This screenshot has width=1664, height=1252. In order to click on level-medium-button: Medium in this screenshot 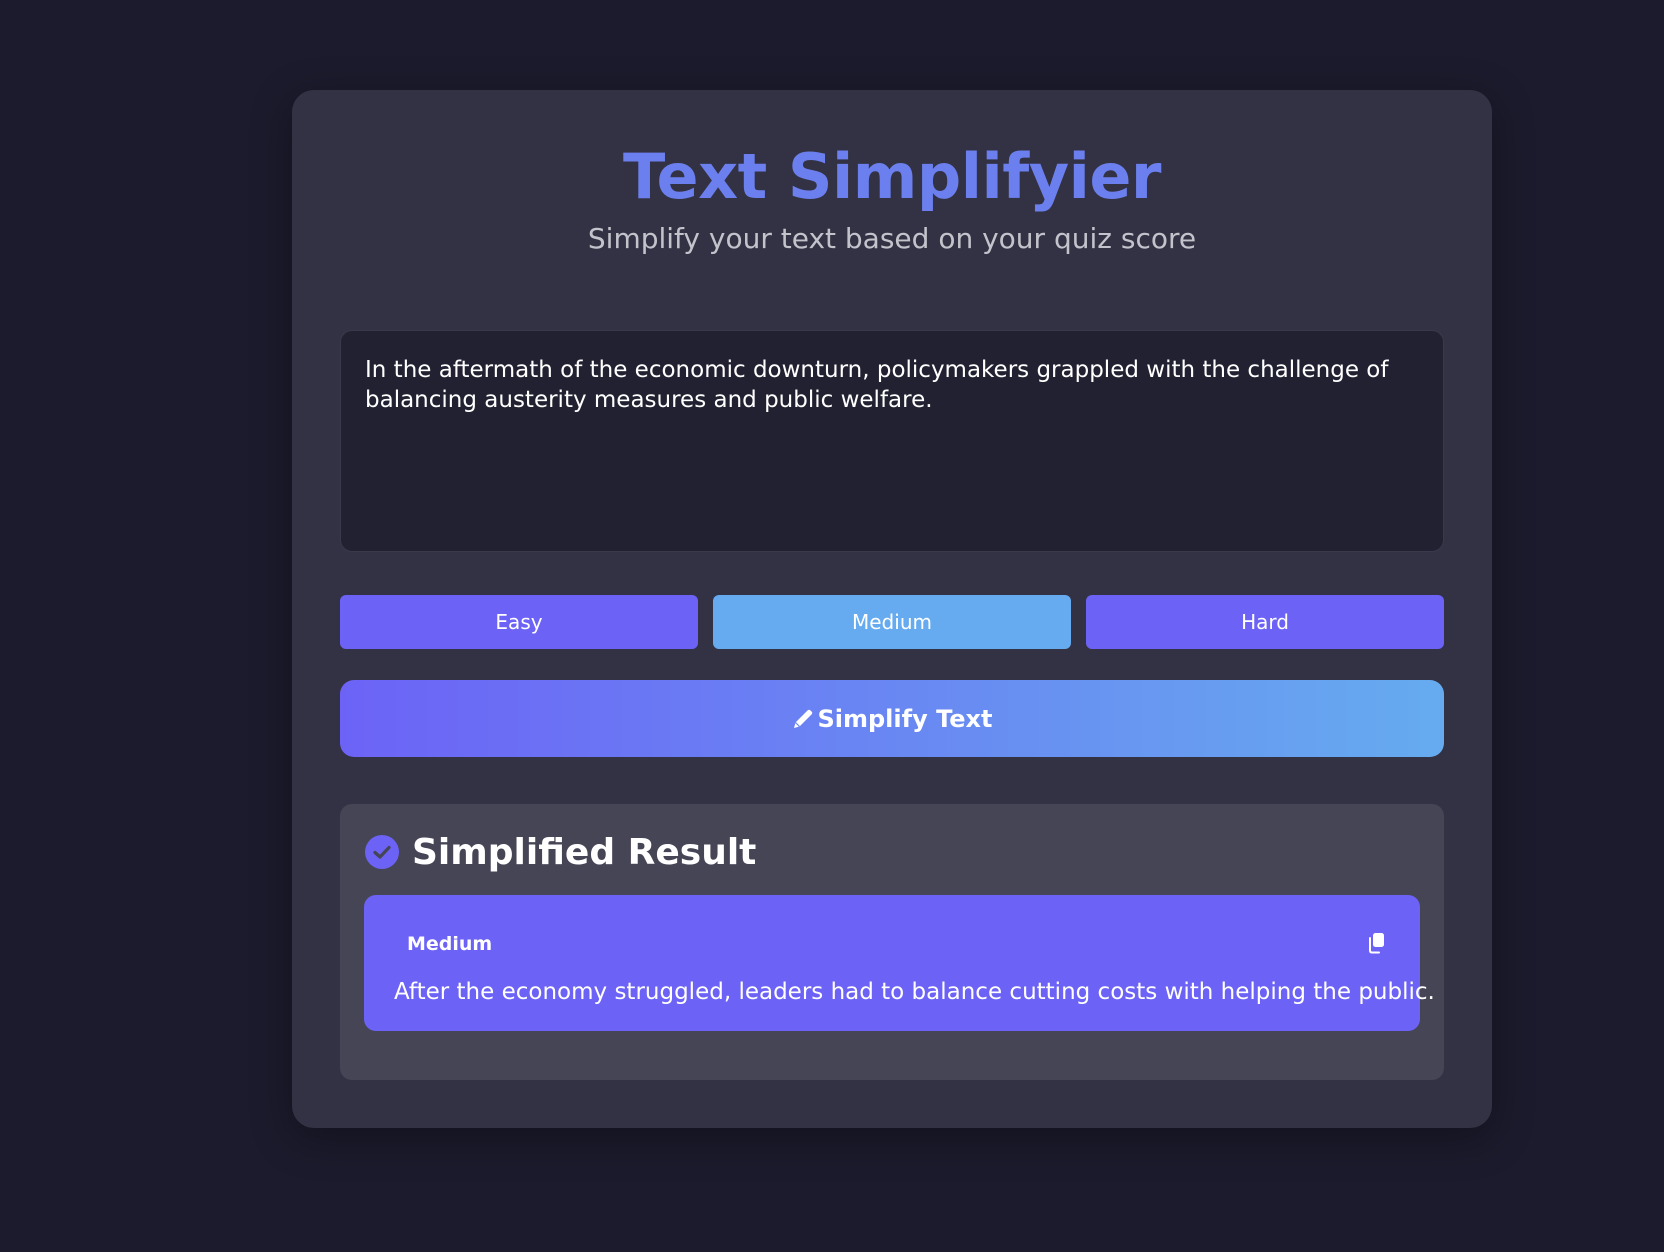, I will do `click(892, 622)`.